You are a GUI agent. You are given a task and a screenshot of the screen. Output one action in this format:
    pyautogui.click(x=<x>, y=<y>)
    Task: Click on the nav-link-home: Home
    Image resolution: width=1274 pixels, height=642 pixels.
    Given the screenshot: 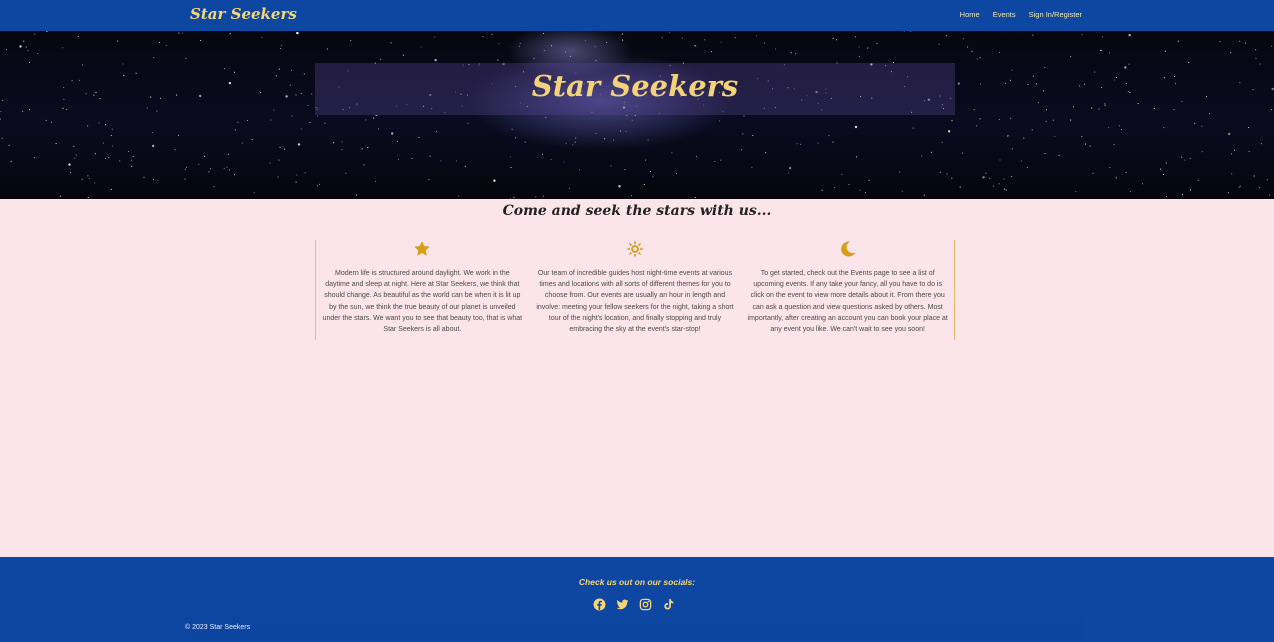 What is the action you would take?
    pyautogui.click(x=970, y=14)
    